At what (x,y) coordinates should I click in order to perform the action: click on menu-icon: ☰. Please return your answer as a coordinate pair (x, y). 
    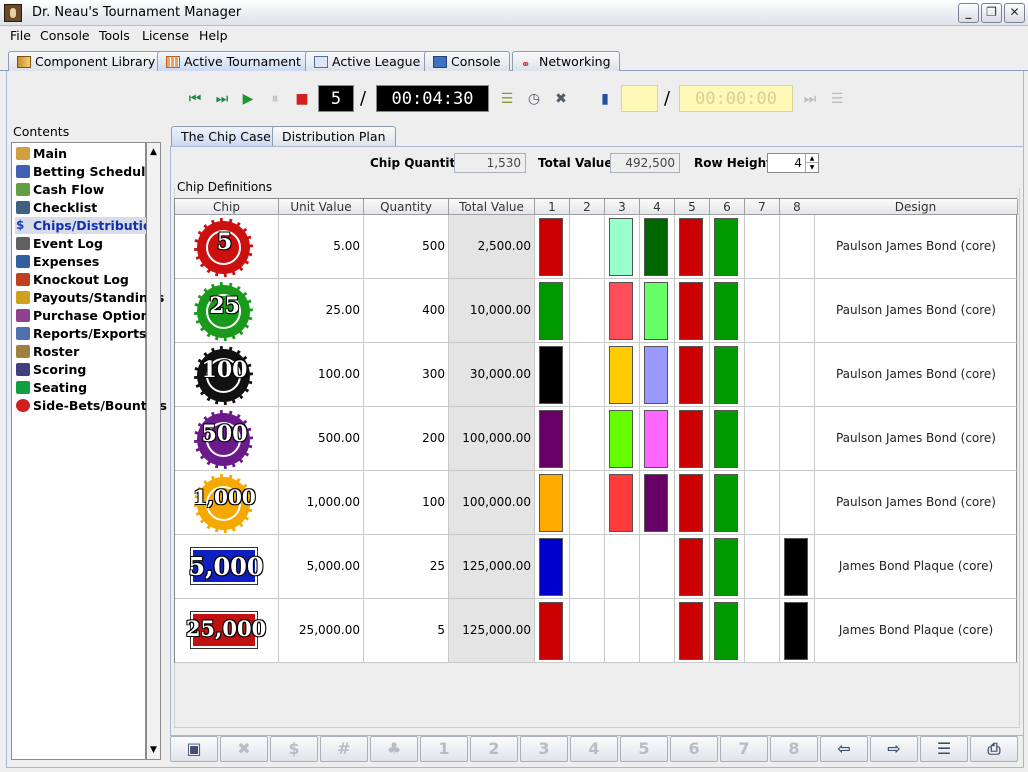
    Looking at the image, I should click on (837, 99).